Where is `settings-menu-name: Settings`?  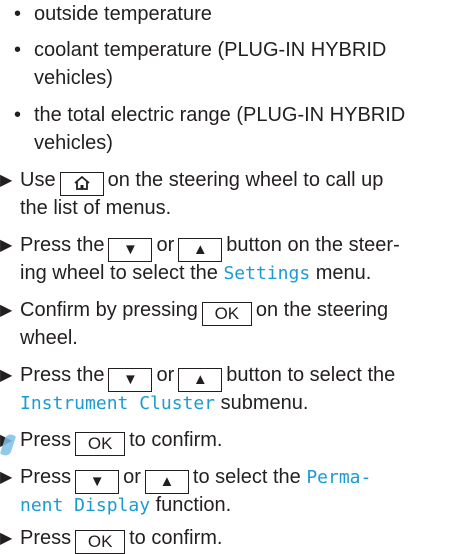
settings-menu-name: Settings is located at coordinates (267, 273).